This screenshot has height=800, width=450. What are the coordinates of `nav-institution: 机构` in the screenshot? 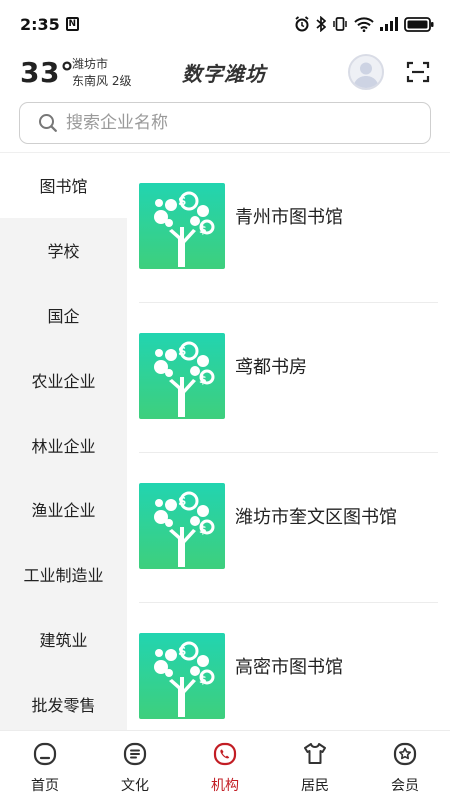 It's located at (225, 765).